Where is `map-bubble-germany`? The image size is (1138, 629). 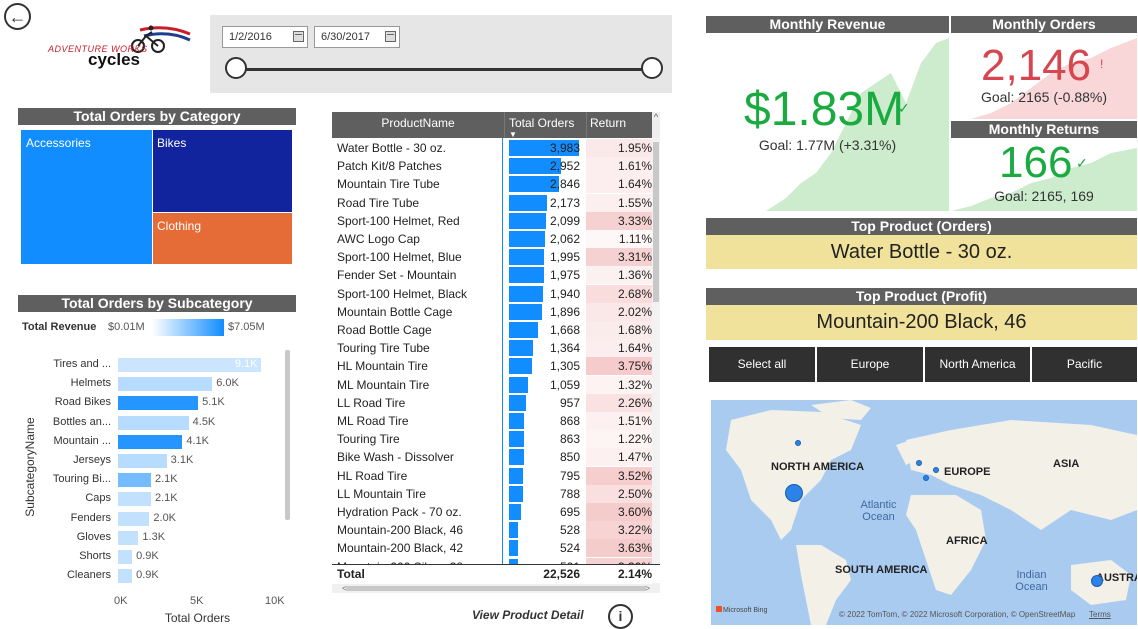 map-bubble-germany is located at coordinates (936, 470).